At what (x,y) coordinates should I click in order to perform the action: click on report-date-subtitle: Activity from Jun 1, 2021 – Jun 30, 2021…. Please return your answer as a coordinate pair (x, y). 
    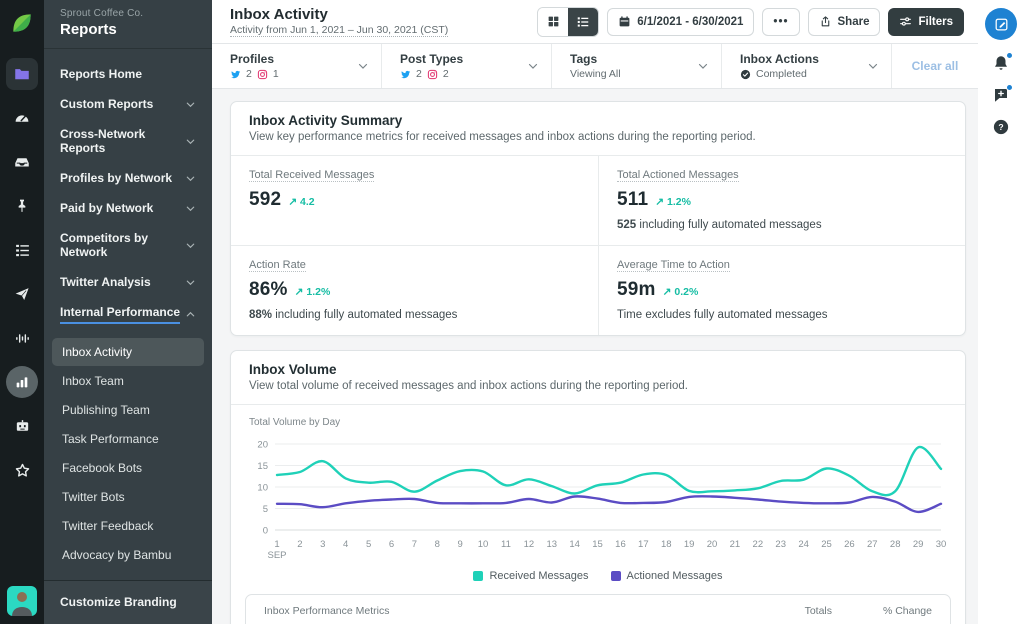
    Looking at the image, I should click on (339, 30).